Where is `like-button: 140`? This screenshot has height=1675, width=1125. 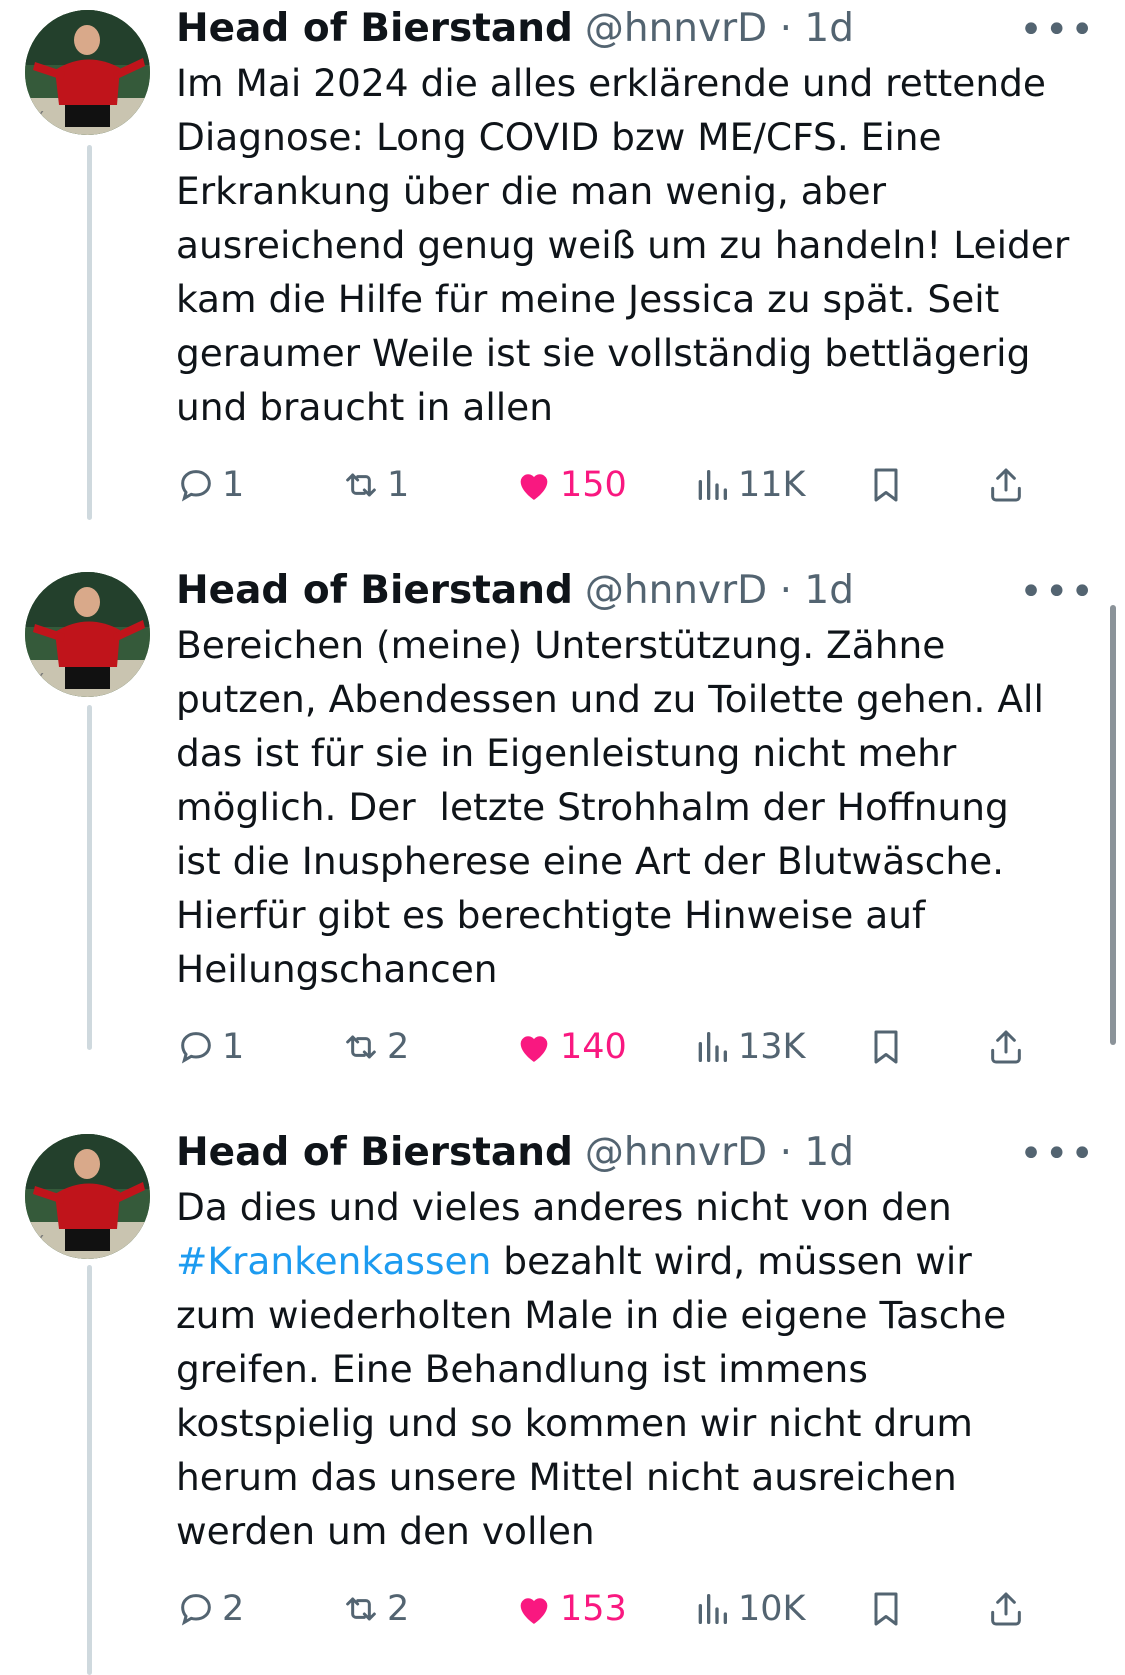
like-button: 140 is located at coordinates (570, 1047).